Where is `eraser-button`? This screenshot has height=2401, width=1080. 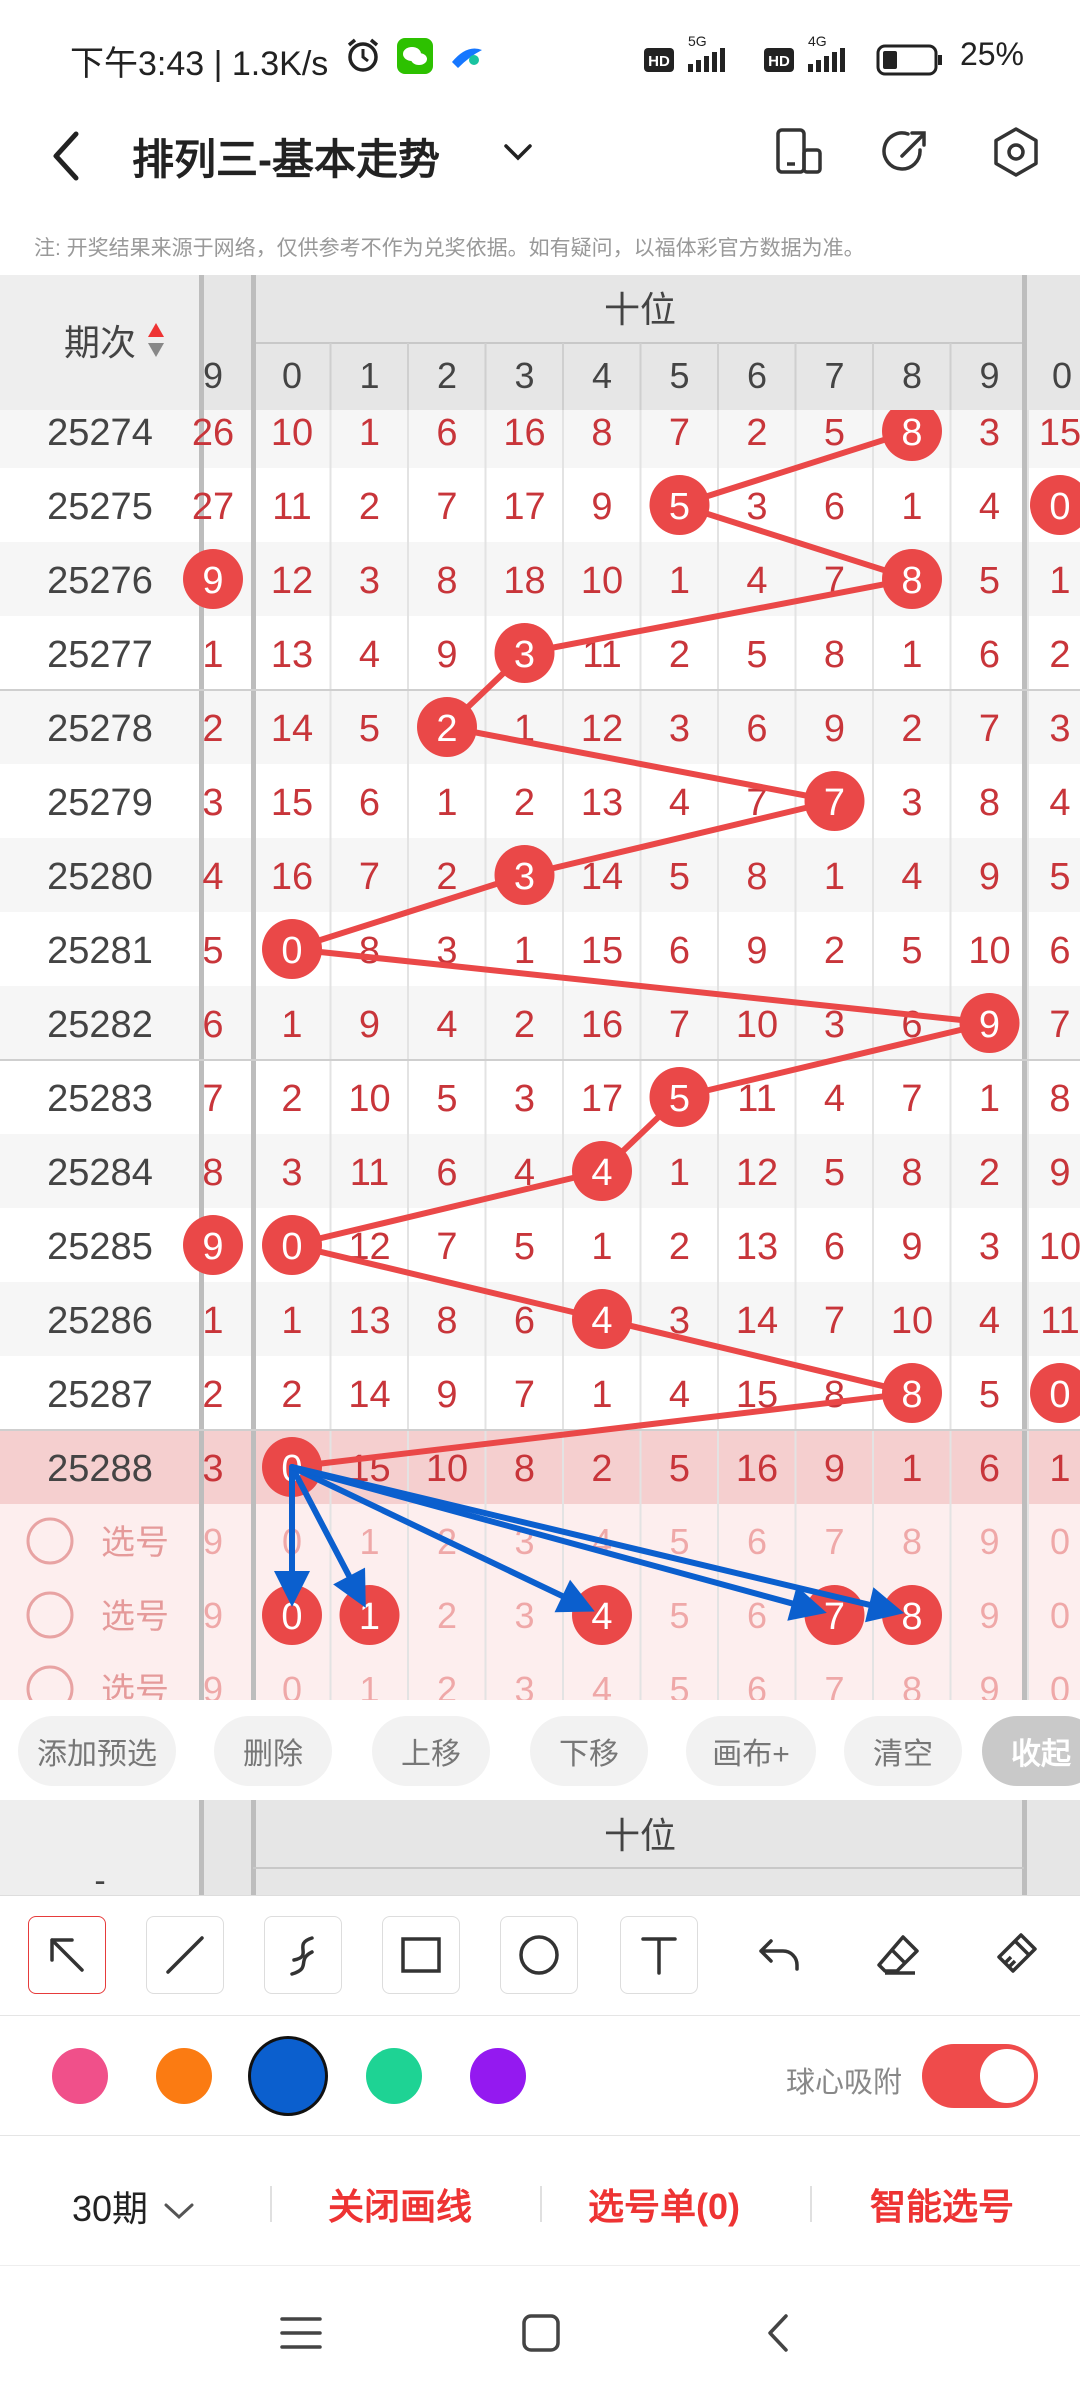
eraser-button is located at coordinates (898, 1954).